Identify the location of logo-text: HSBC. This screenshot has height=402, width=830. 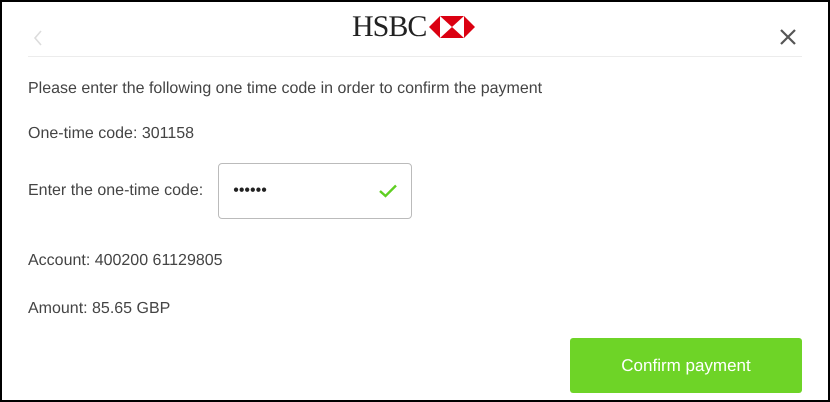
(389, 27).